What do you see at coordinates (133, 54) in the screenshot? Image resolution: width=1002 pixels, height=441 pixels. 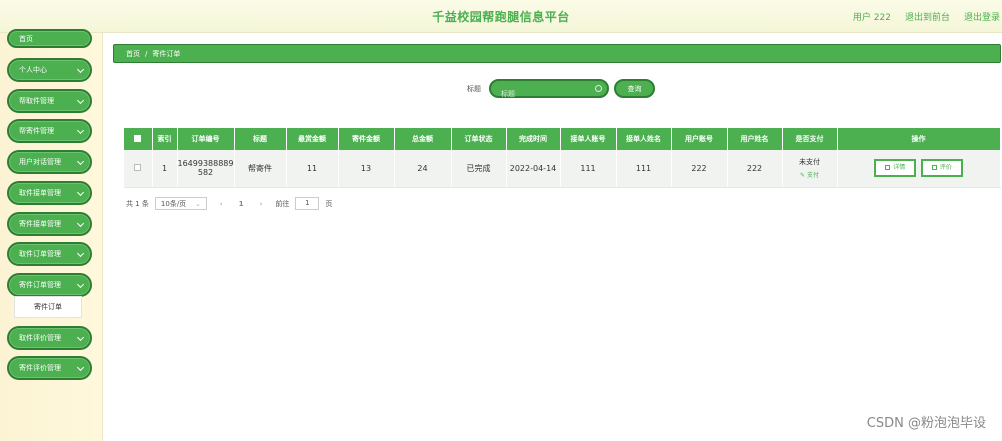 I see `breadcrumb-home: 首页` at bounding box center [133, 54].